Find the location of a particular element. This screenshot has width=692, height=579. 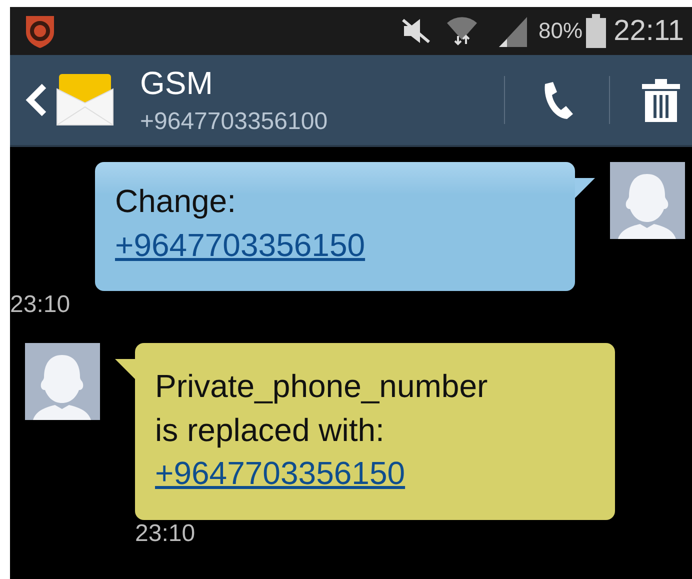

clock: 22:11 is located at coordinates (649, 31).